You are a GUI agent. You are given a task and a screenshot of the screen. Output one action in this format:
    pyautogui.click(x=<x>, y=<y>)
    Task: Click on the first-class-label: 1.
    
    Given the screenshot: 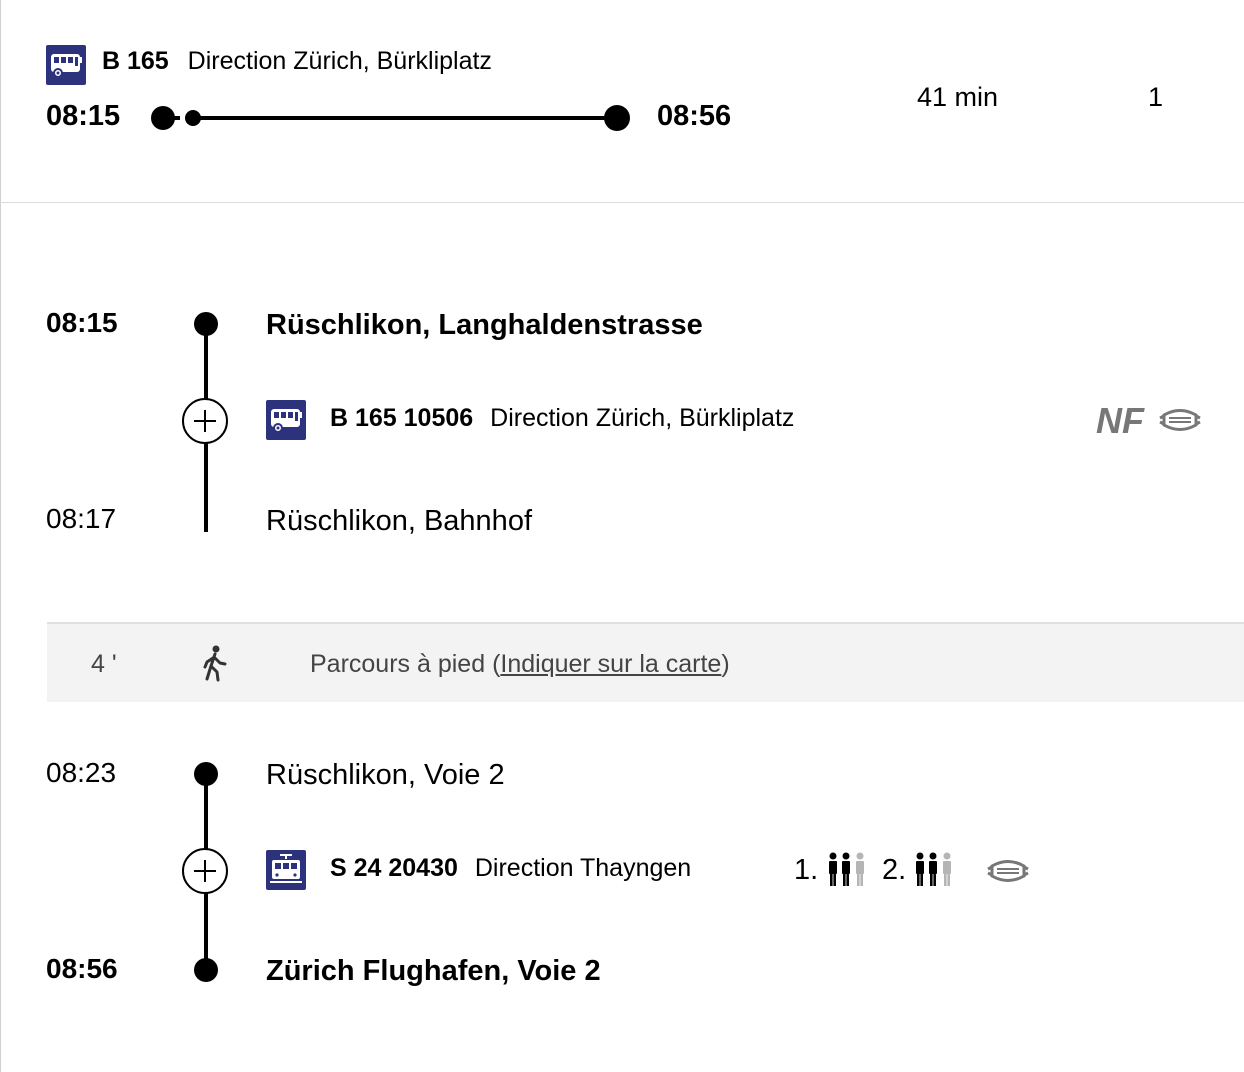 What is the action you would take?
    pyautogui.click(x=806, y=870)
    